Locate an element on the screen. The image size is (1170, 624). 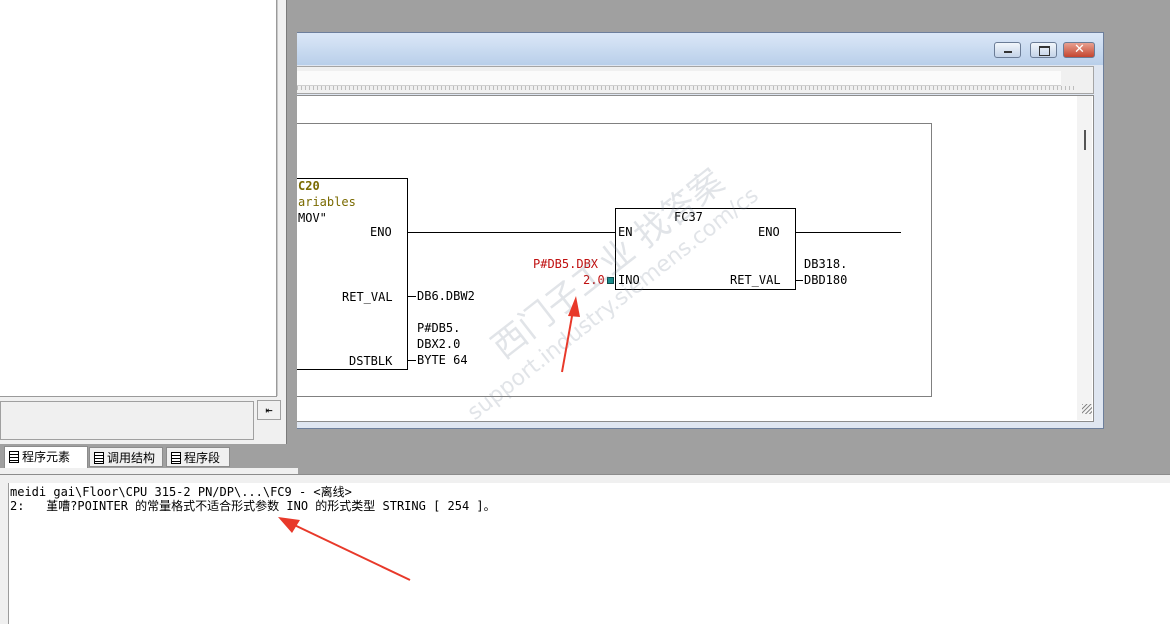
annotation-arrows is located at coordinates (429, 438).